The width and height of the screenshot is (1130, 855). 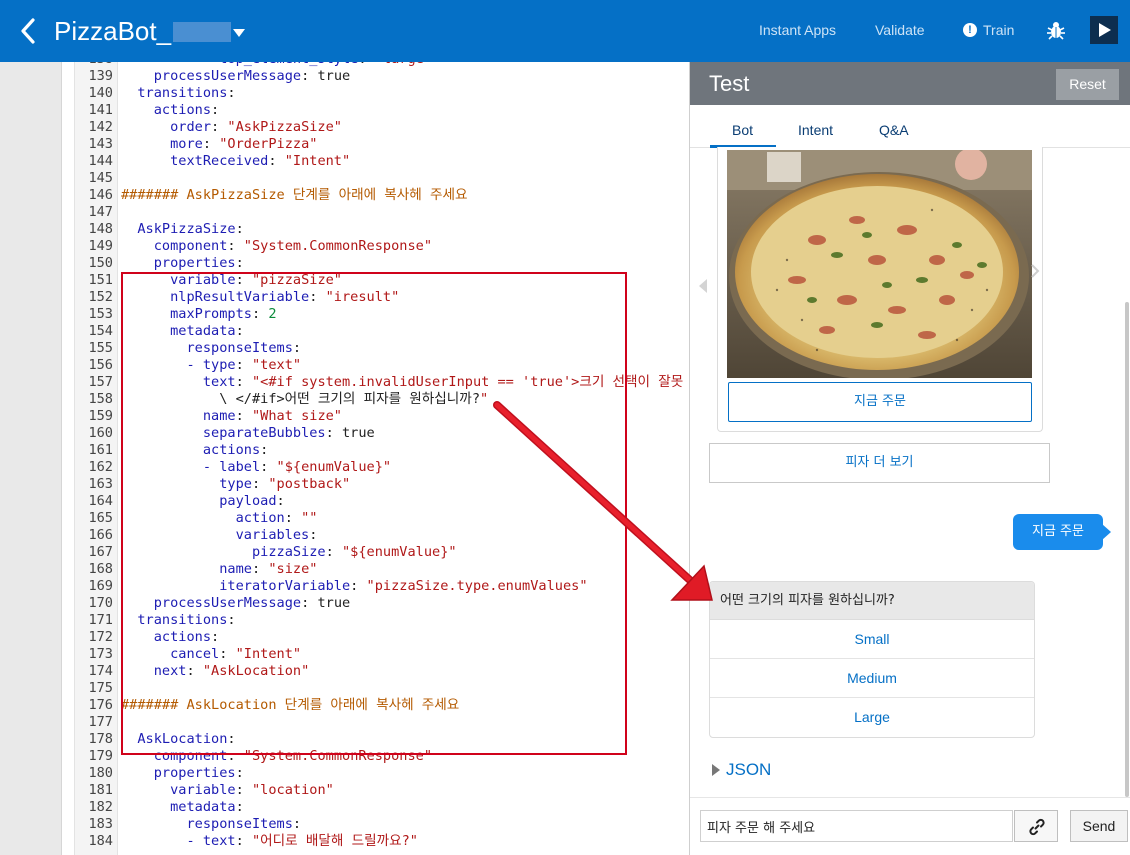 I want to click on code-line: 149 component: "System.CommonResponse", so click(x=381, y=246).